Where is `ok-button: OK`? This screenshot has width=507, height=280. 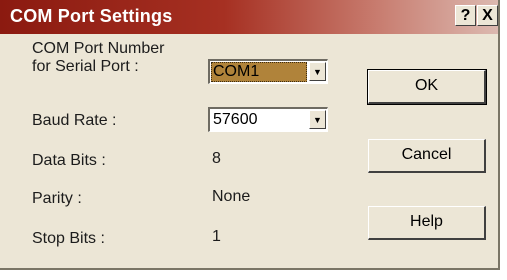
ok-button: OK is located at coordinates (427, 87).